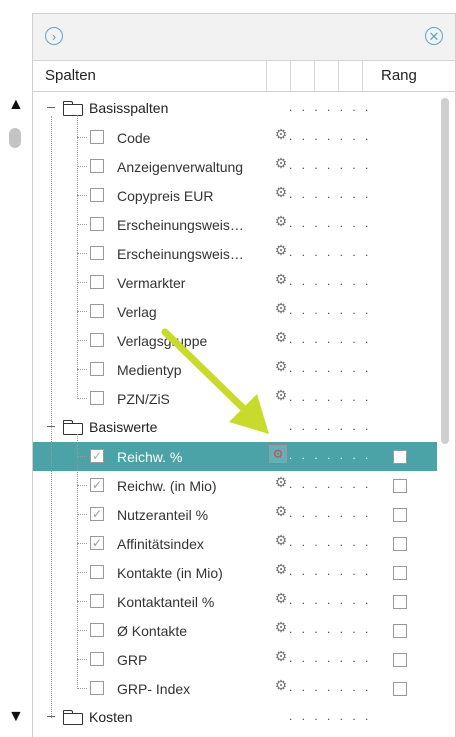  What do you see at coordinates (70, 75) in the screenshot?
I see `header-spalten: Spalten` at bounding box center [70, 75].